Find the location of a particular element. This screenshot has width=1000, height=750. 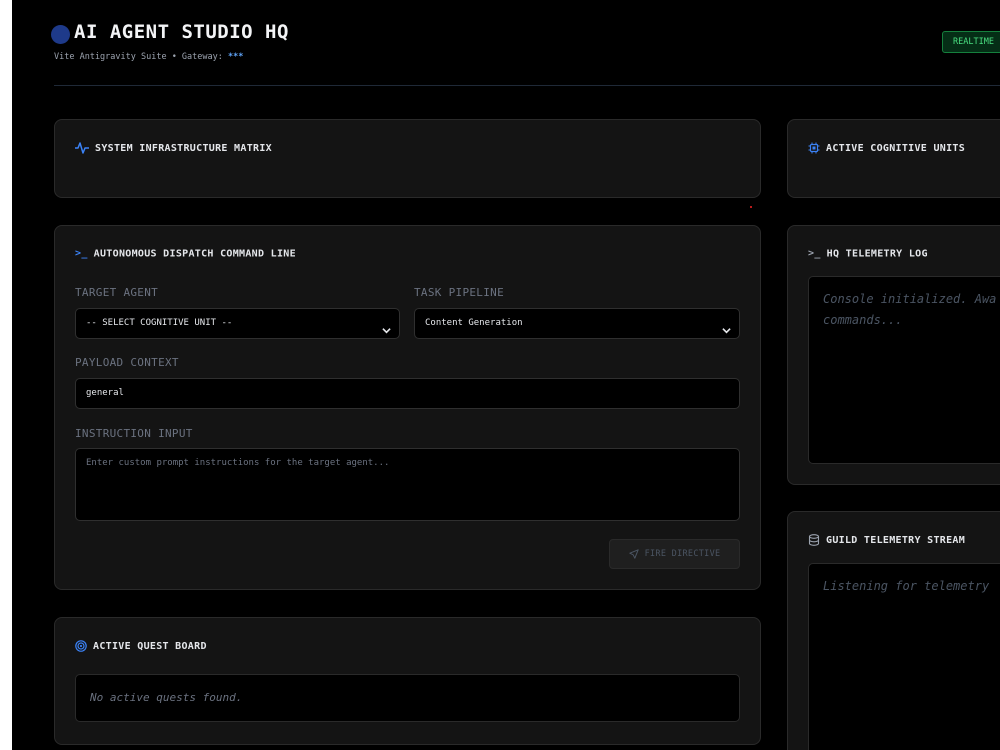

task-pipeline-select: Content Generation is located at coordinates (577, 323).